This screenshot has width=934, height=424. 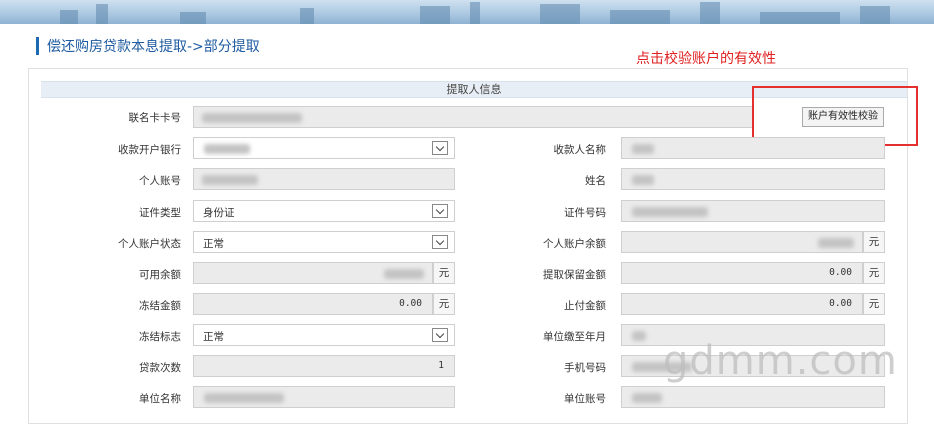 What do you see at coordinates (742, 304) in the screenshot?
I see `stop-payment-field: 0.00` at bounding box center [742, 304].